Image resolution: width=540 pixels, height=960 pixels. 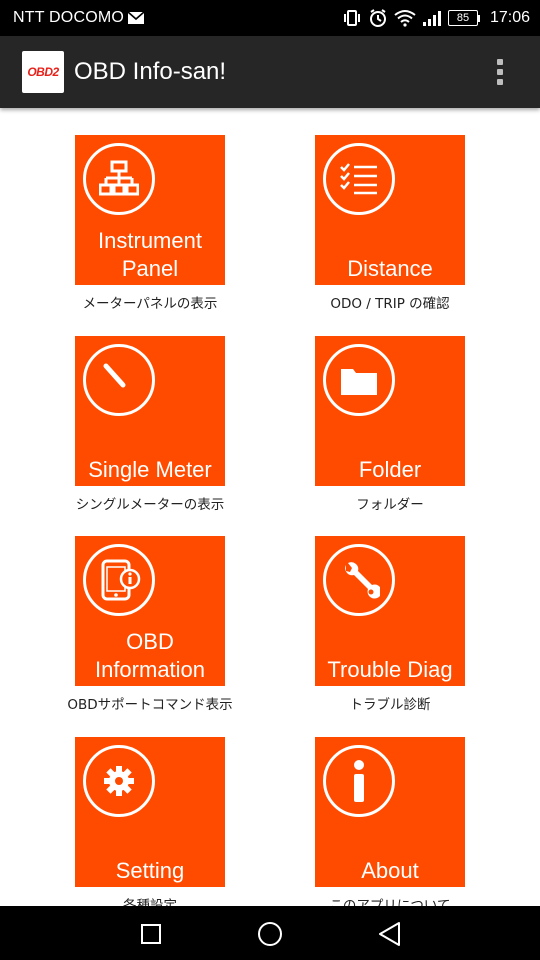 I want to click on tile-cell-distance: Distance ODO / TRIP の確認, so click(x=390, y=223).